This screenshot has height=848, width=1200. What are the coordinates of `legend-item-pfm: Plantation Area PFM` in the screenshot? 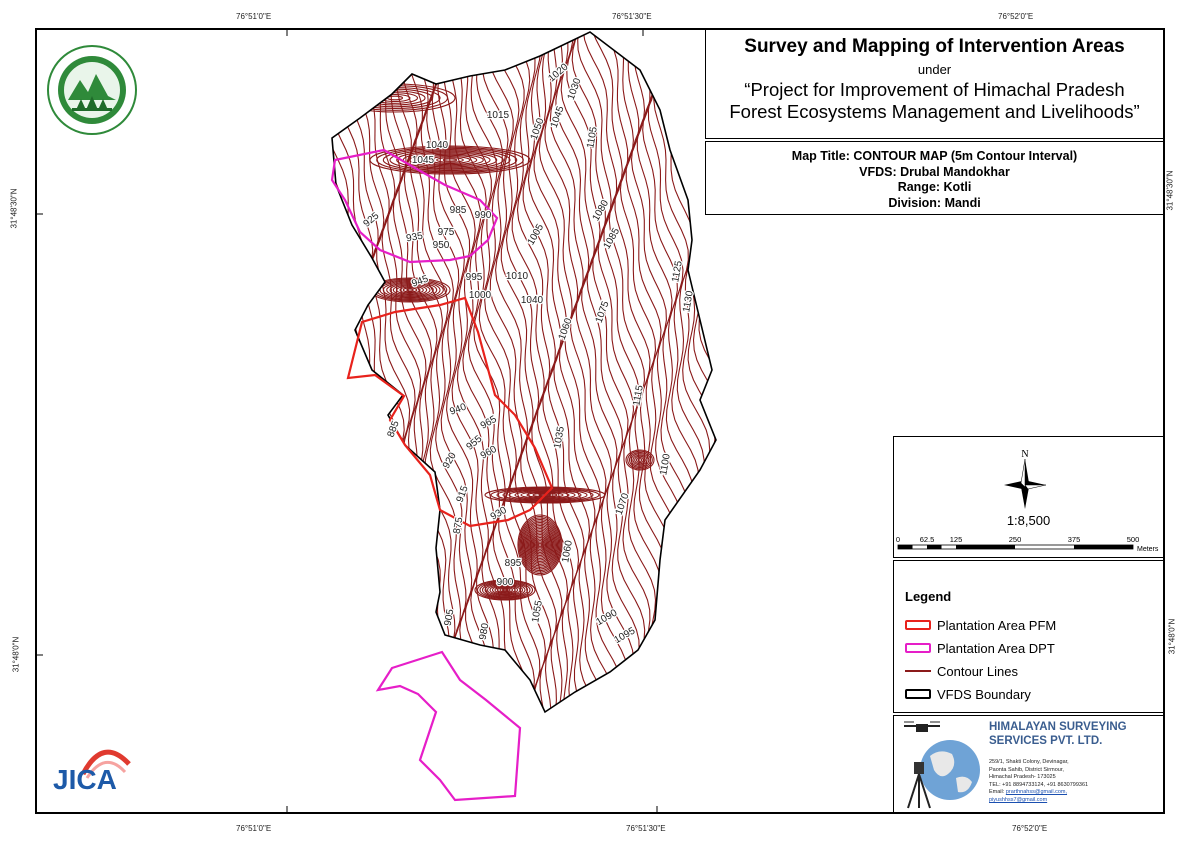 It's located at (980, 625).